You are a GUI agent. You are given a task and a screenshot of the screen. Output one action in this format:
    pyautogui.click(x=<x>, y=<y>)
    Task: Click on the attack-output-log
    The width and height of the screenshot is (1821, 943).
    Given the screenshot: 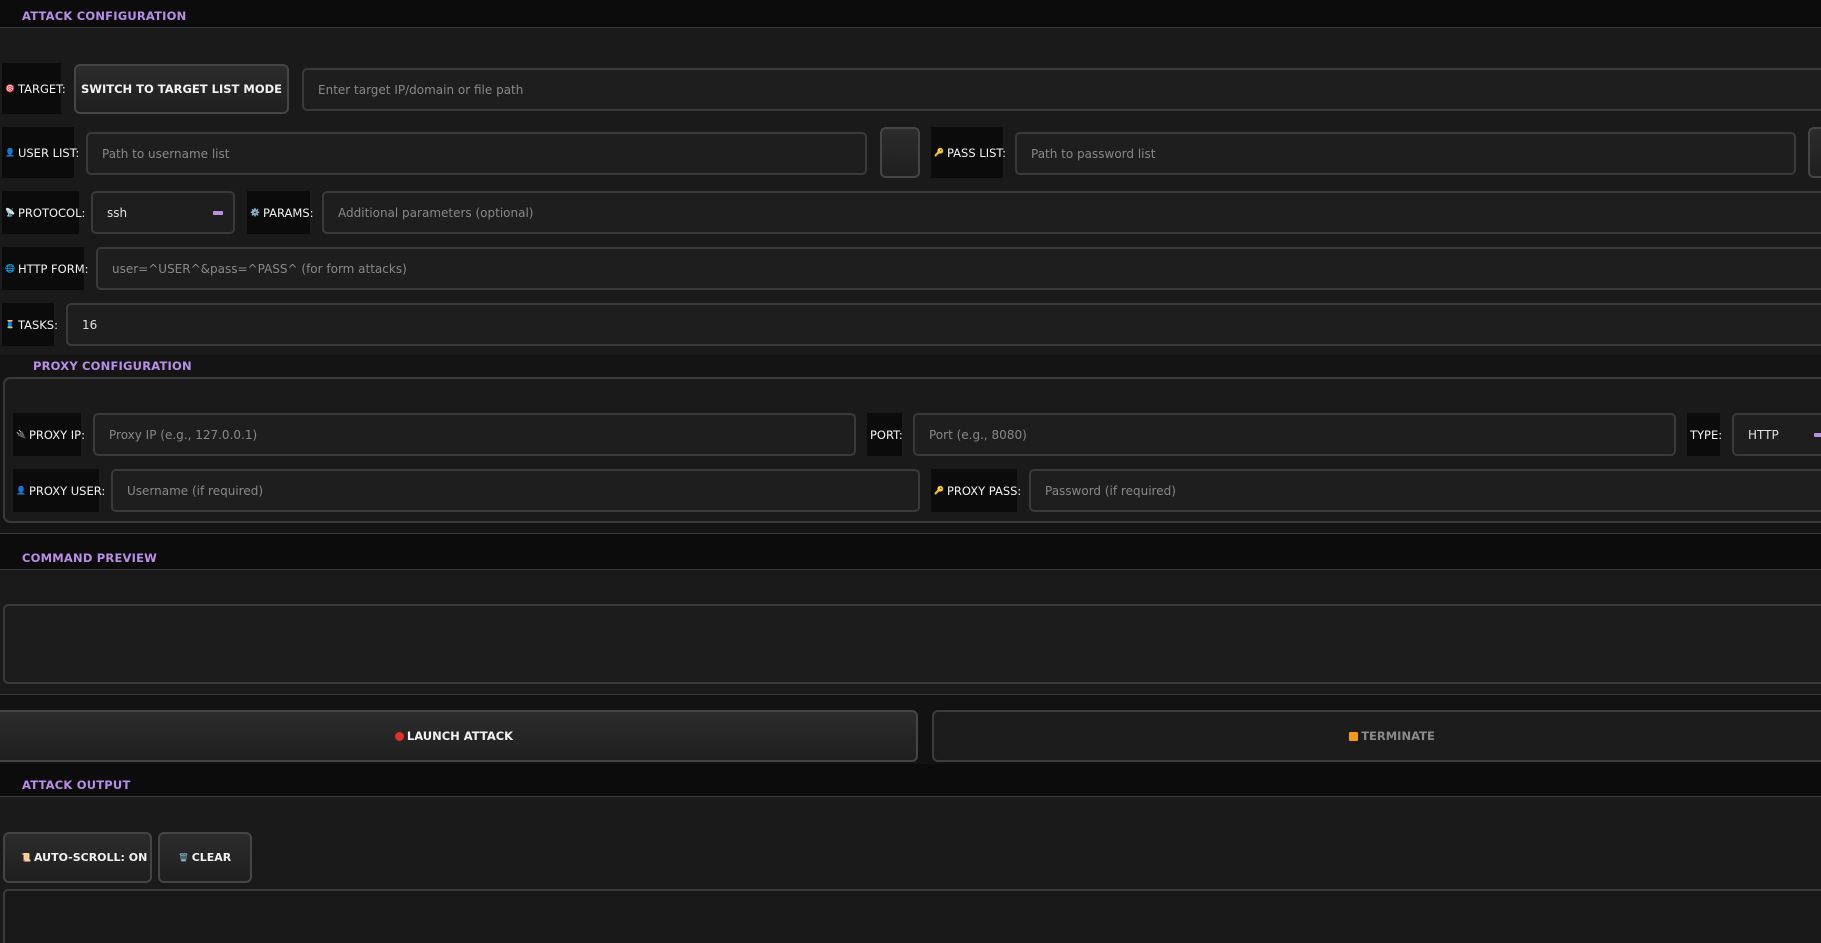 What is the action you would take?
    pyautogui.click(x=912, y=916)
    